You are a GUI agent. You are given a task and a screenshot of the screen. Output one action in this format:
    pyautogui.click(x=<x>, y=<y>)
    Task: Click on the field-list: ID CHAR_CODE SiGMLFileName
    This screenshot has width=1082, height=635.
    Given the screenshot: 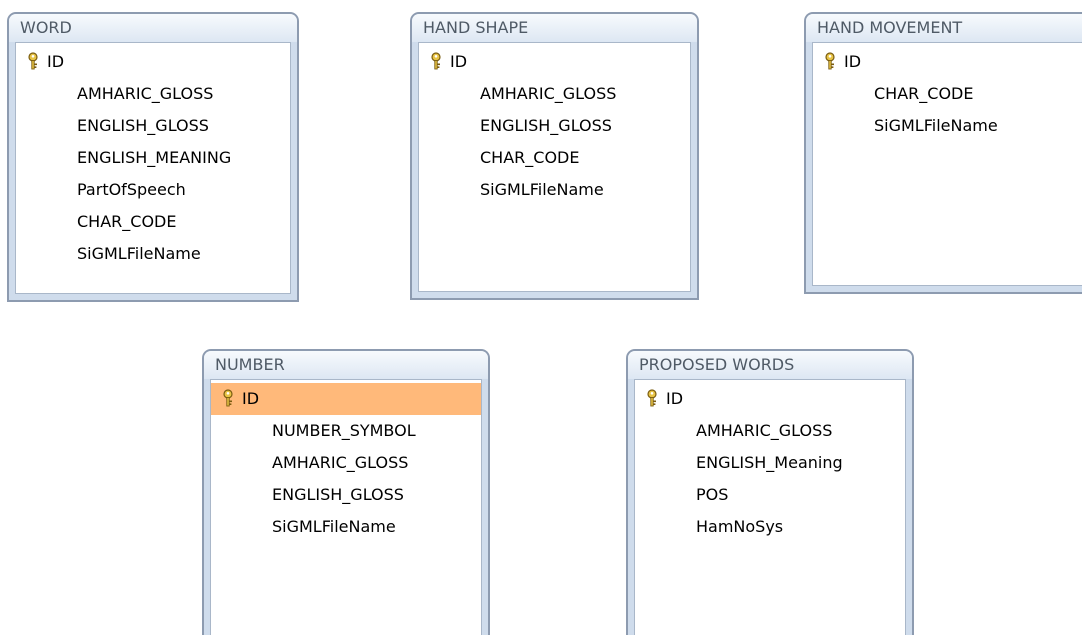 What is the action you would take?
    pyautogui.click(x=947, y=164)
    